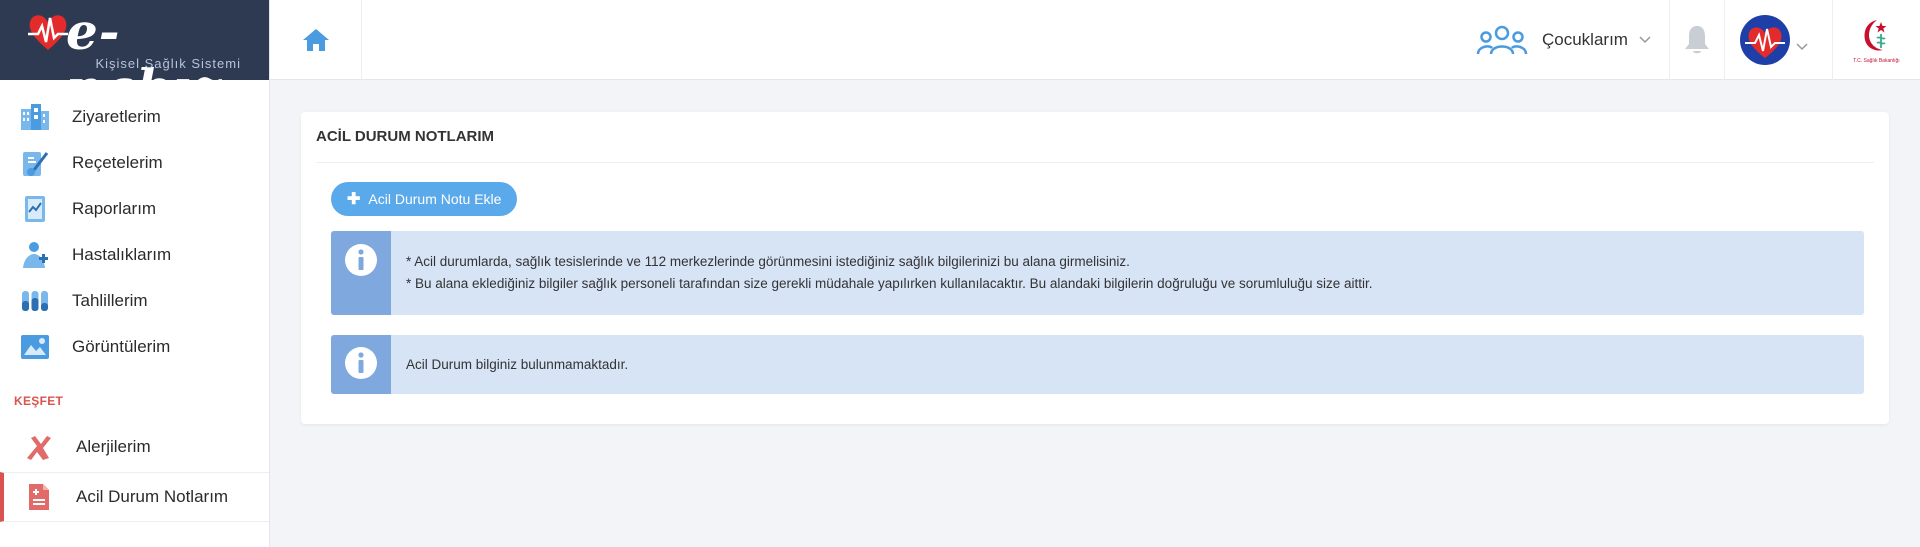 The height and width of the screenshot is (547, 1920). I want to click on sidebar-item-tahlillerim: Tahlillerim, so click(134, 301).